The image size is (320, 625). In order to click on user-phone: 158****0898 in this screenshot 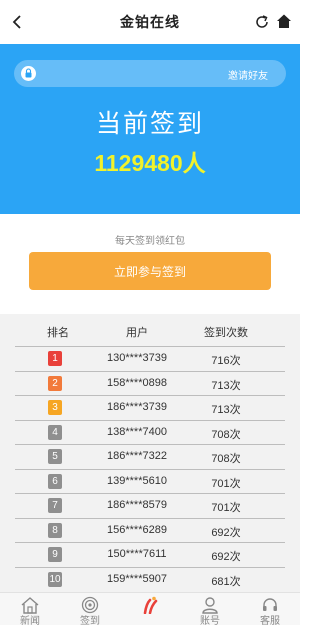, I will do `click(137, 382)`.